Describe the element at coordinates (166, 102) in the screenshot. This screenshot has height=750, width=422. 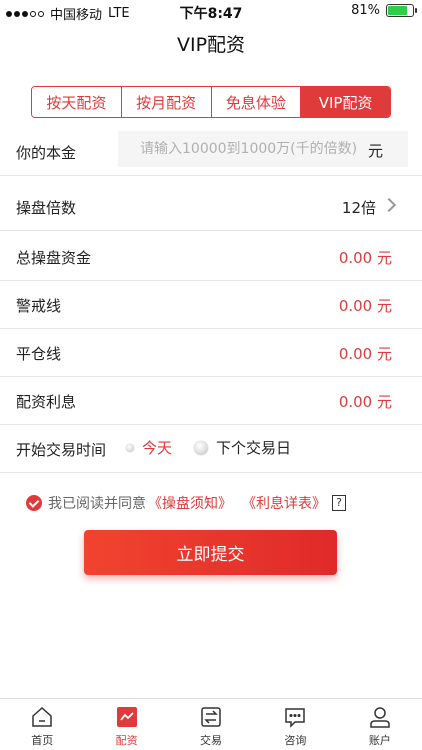
I see `segment-monthly: 按月配资` at that location.